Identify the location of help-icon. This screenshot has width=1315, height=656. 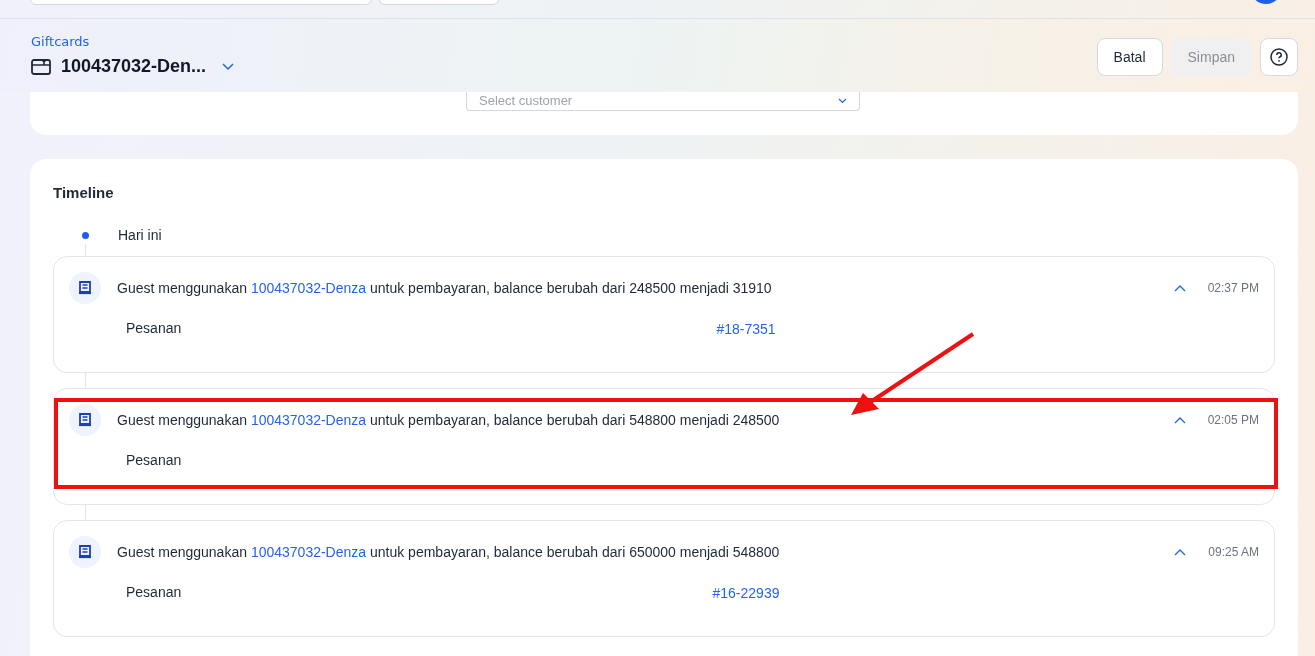
(1279, 57).